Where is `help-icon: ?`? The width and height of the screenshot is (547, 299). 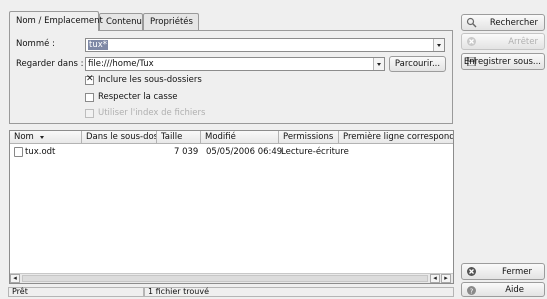
help-icon: ? is located at coordinates (471, 290).